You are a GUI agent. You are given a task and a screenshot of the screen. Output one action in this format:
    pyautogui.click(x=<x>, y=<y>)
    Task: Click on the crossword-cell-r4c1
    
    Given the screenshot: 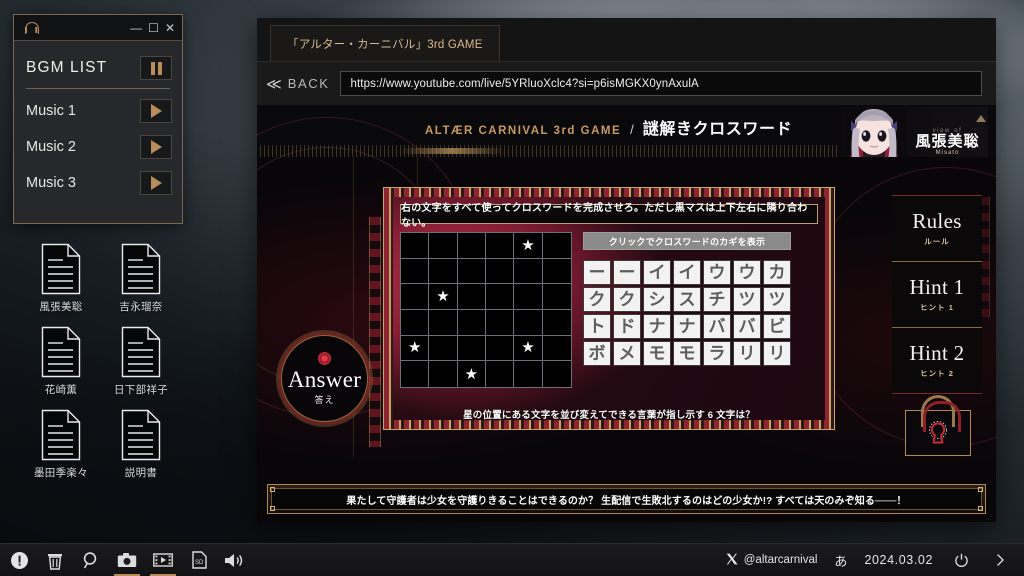 What is the action you would take?
    pyautogui.click(x=443, y=348)
    